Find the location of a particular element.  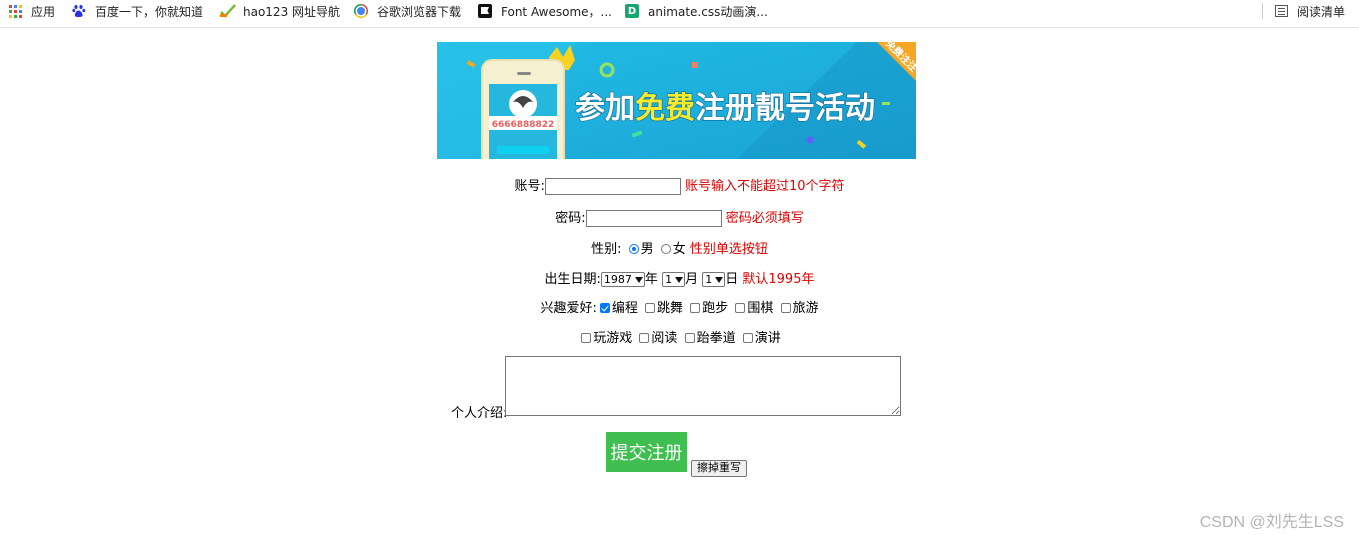

intro-textarea is located at coordinates (703, 386).